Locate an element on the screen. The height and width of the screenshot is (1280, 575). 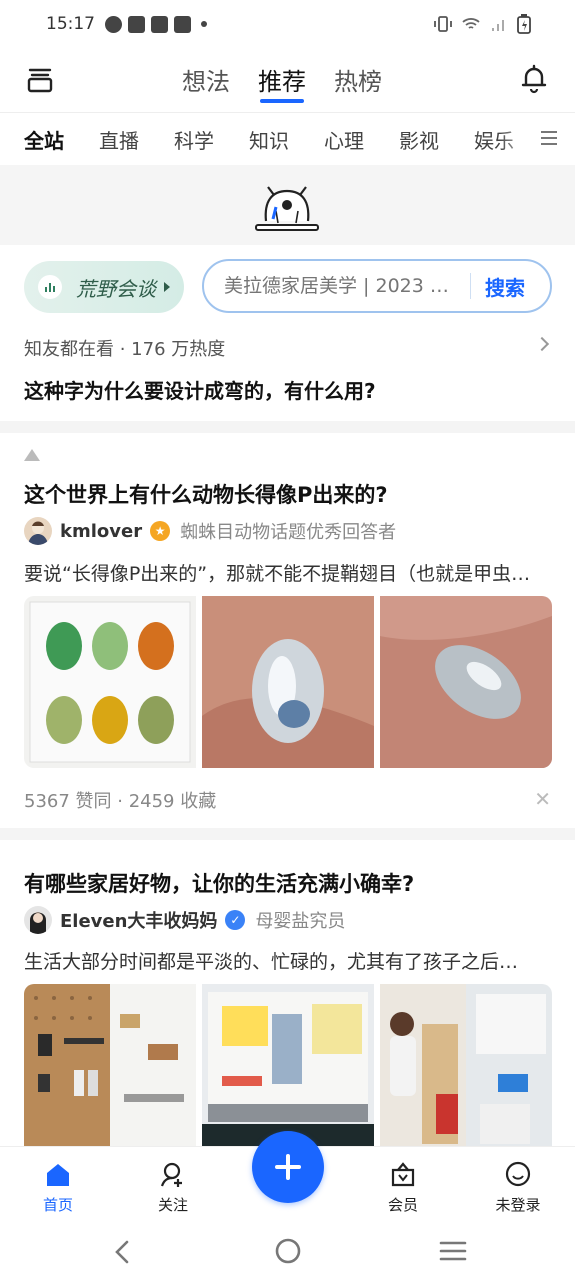
top-bar: 想法 推荐 热榜 is located at coordinates (287, 80).